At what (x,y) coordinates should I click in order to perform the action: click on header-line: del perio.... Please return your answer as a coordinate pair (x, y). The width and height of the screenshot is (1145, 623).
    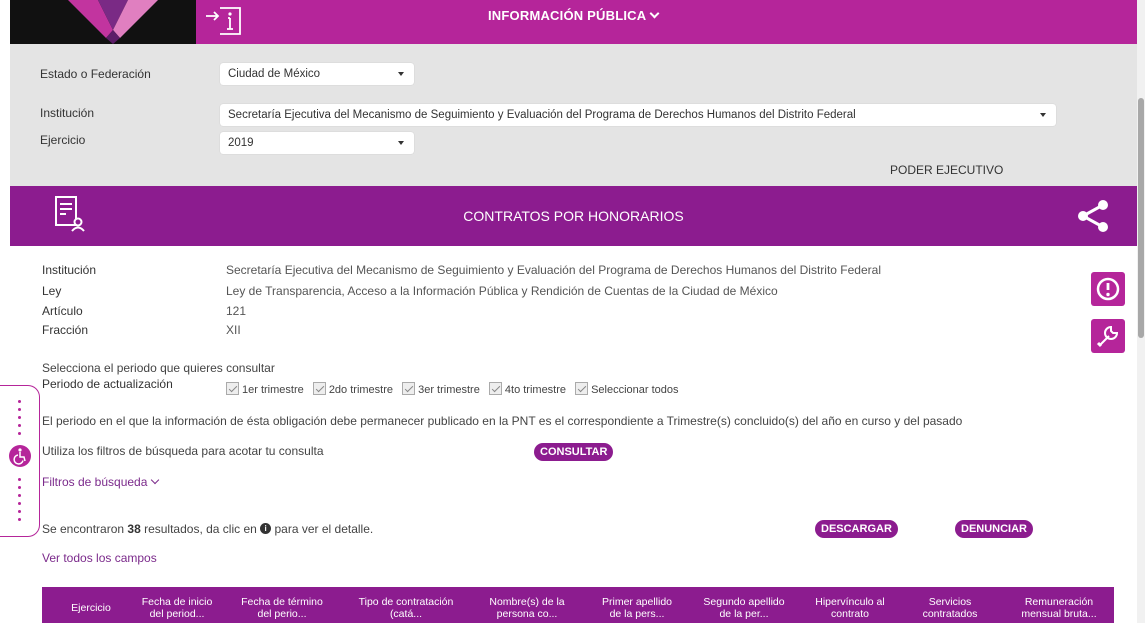
    Looking at the image, I should click on (282, 614).